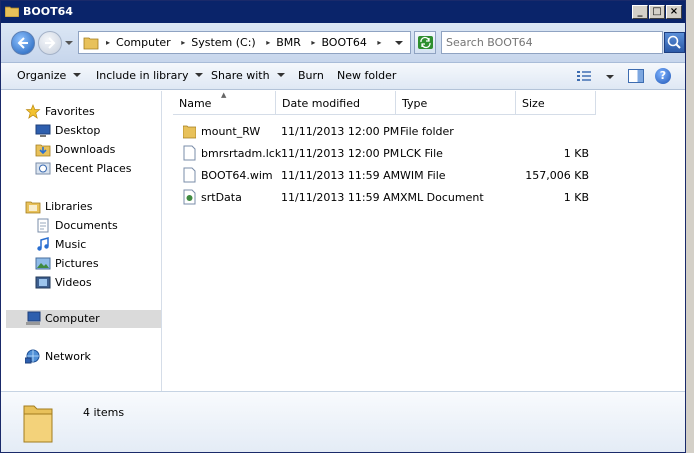 Image resolution: width=694 pixels, height=453 pixels. I want to click on change-view-dropdown, so click(610, 77).